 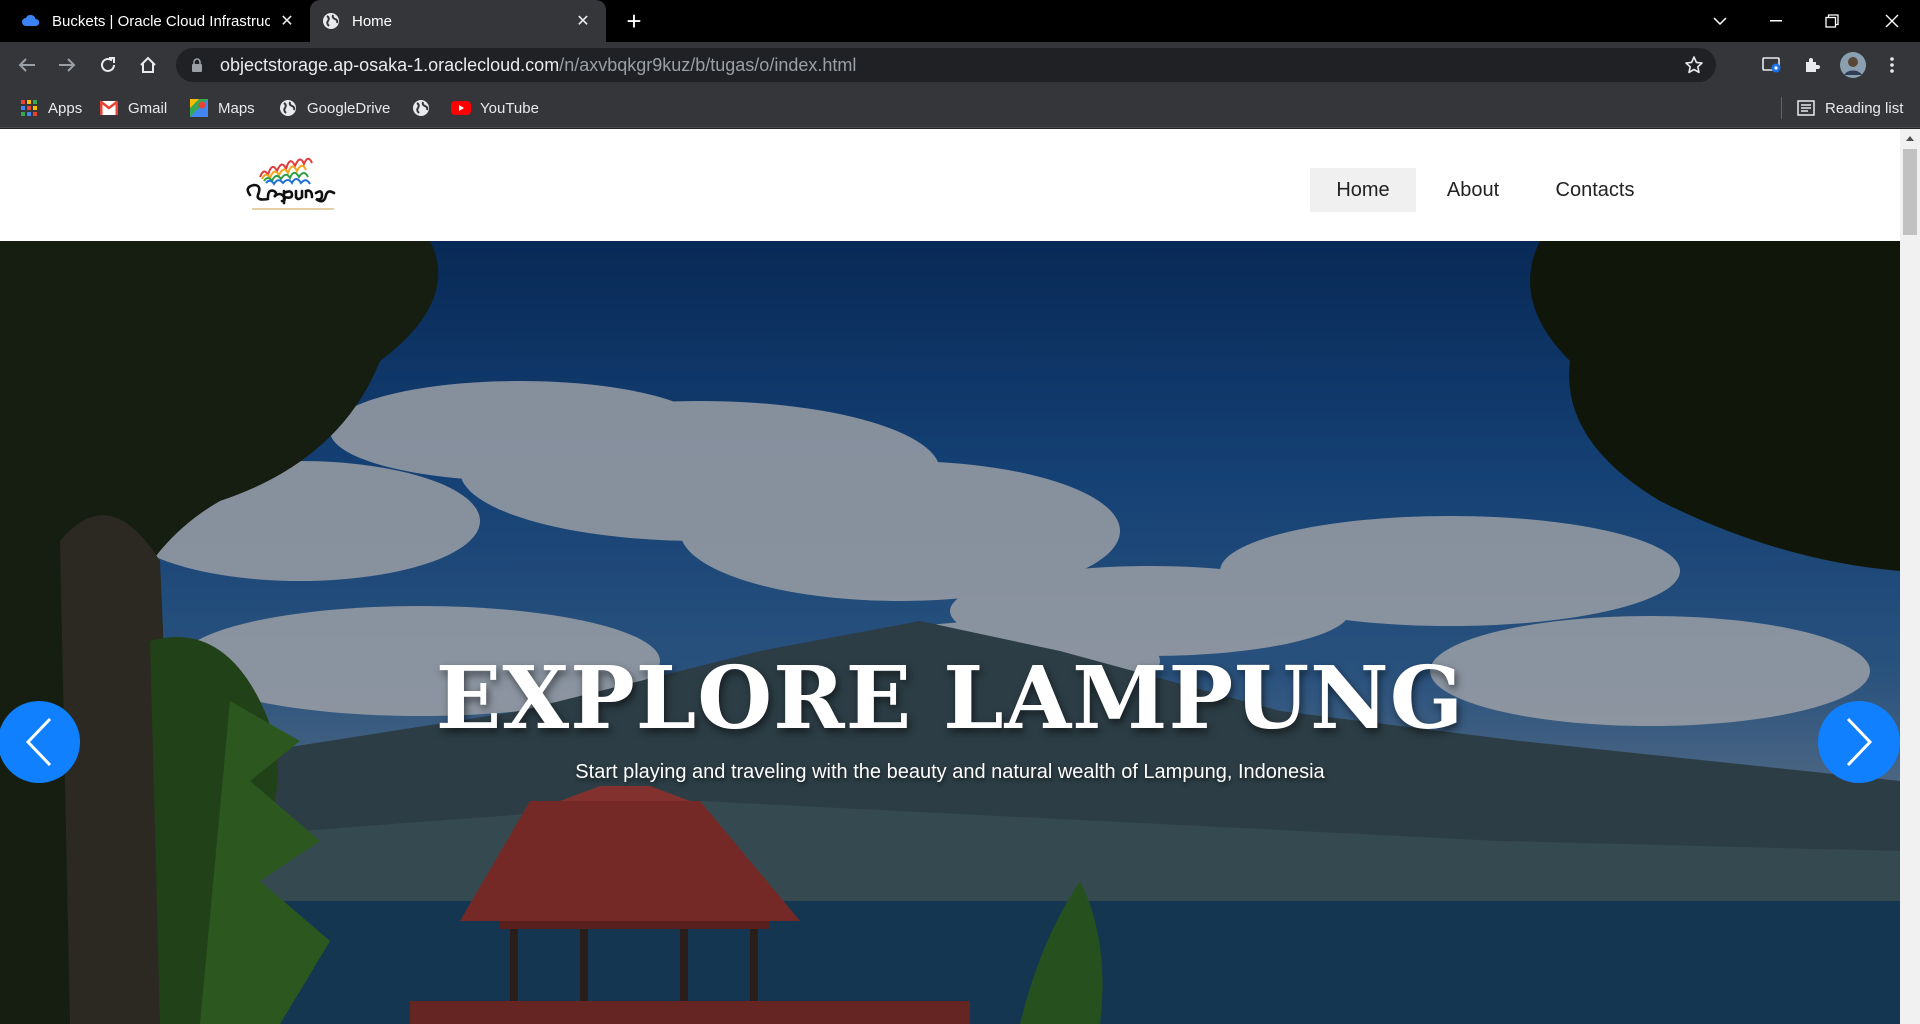 What do you see at coordinates (29, 108) in the screenshot?
I see `apps-grid-icon` at bounding box center [29, 108].